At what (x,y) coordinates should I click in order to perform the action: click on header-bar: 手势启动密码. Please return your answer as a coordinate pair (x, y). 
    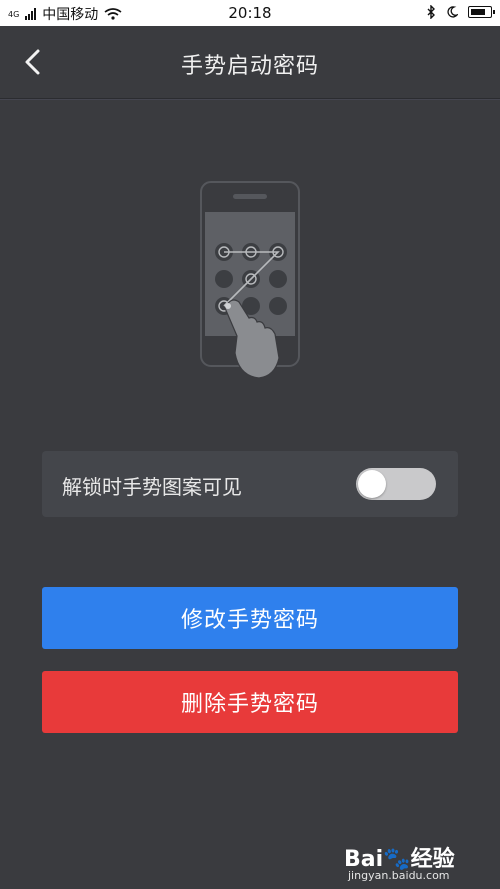
    Looking at the image, I should click on (250, 62).